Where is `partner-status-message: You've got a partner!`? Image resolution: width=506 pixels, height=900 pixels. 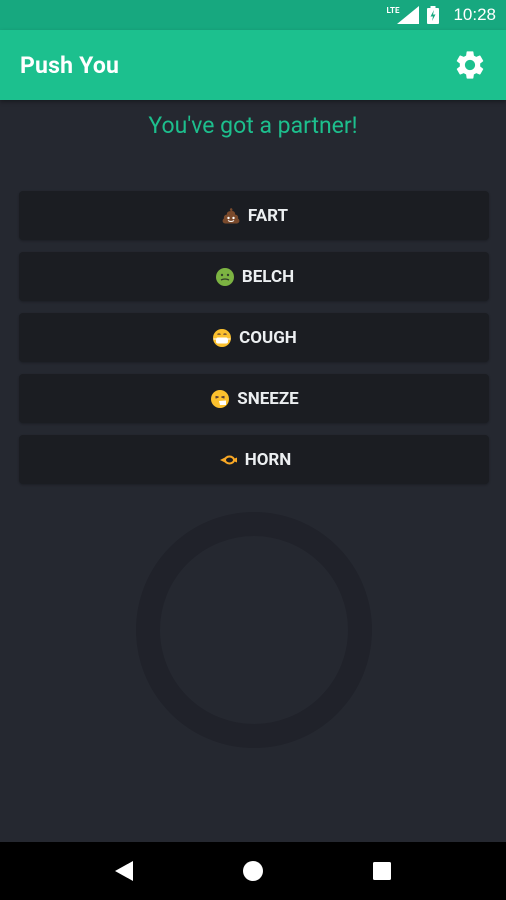 partner-status-message: You've got a partner! is located at coordinates (253, 125).